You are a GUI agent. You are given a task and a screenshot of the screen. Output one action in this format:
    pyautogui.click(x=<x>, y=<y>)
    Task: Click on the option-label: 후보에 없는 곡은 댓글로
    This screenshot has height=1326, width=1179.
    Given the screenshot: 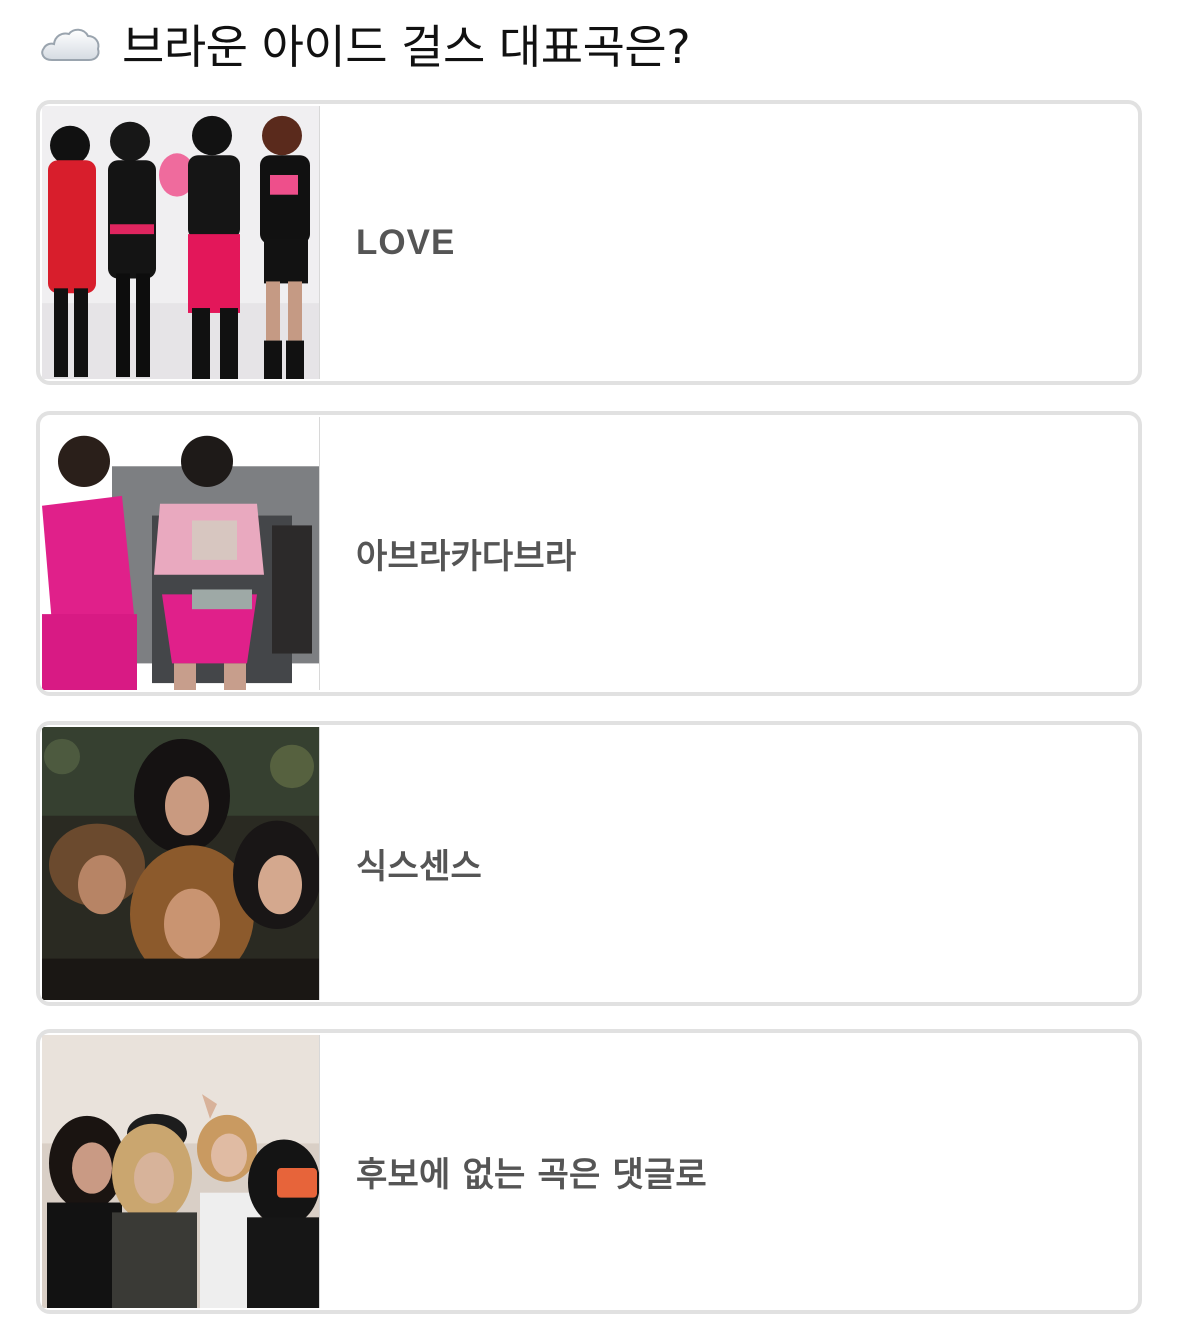 What is the action you would take?
    pyautogui.click(x=531, y=1175)
    